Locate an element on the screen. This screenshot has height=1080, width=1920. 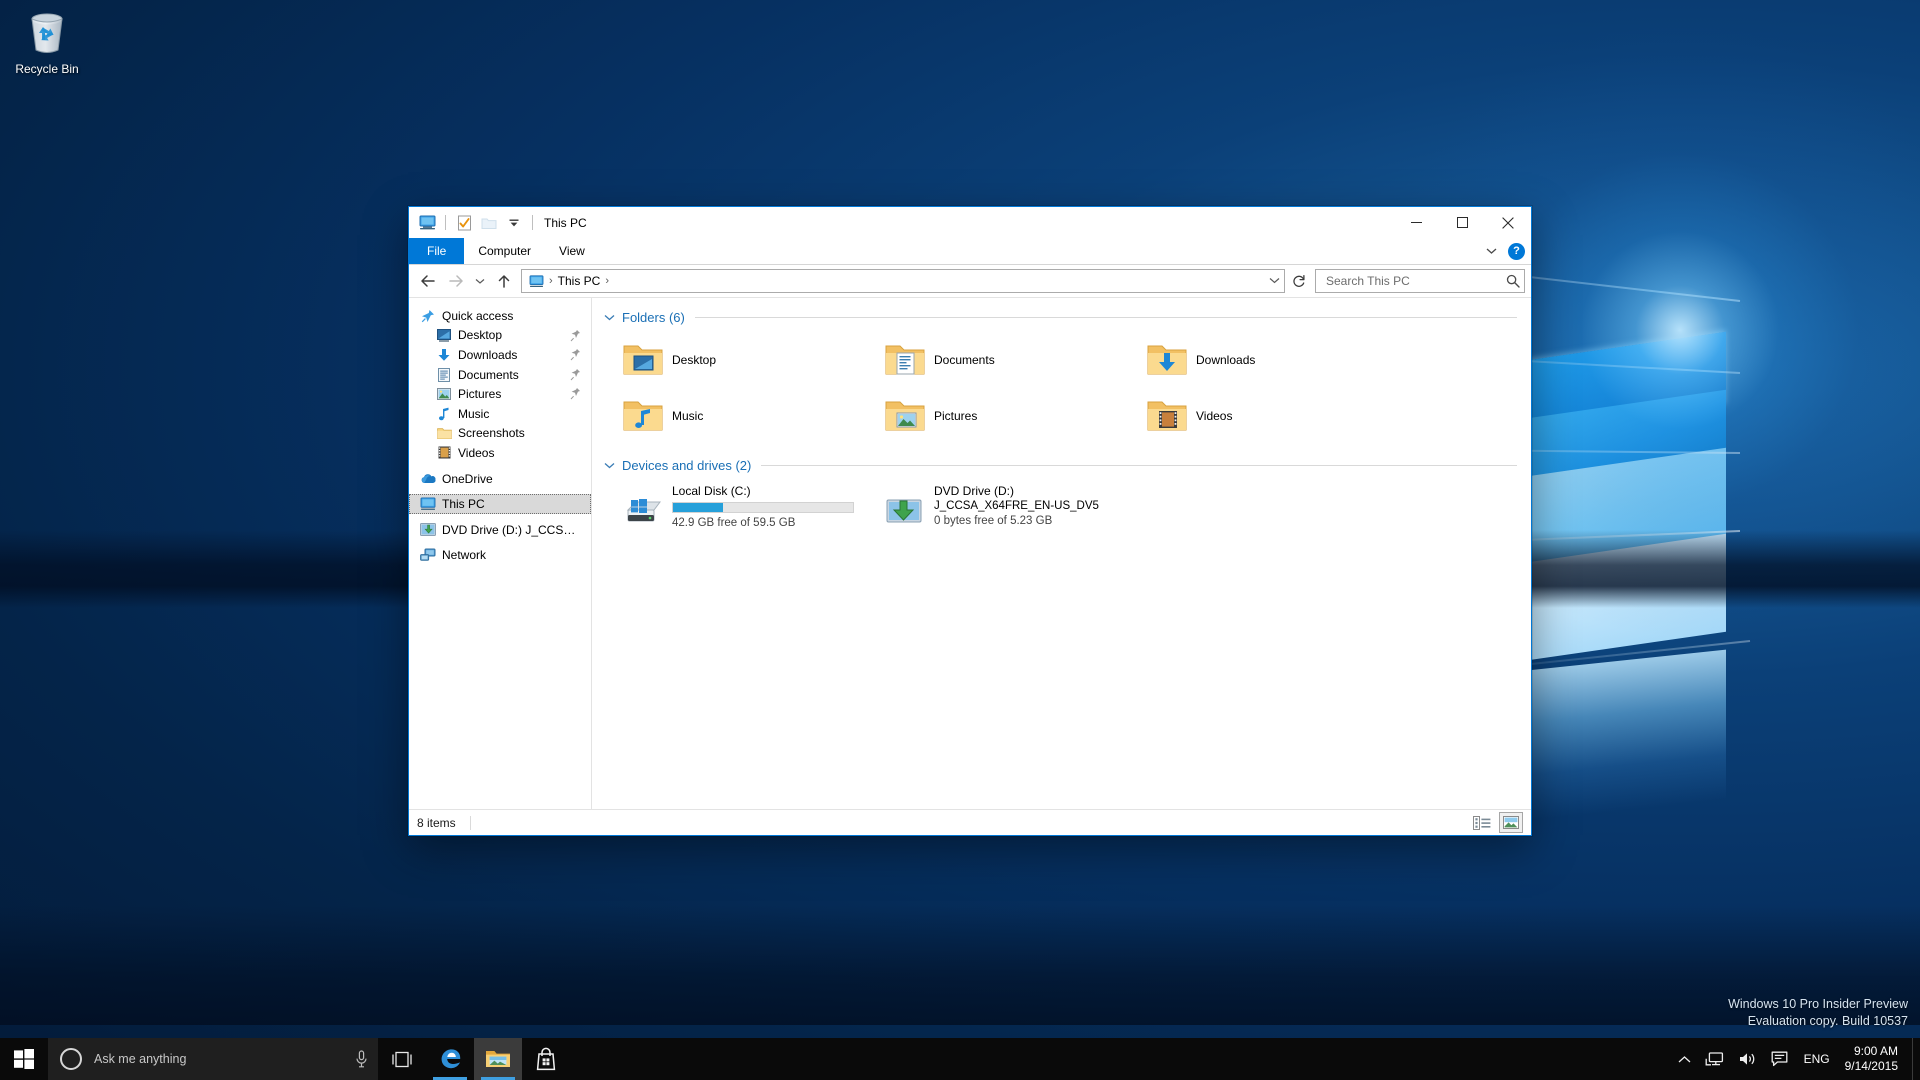
details-view-icon is located at coordinates (1482, 822).